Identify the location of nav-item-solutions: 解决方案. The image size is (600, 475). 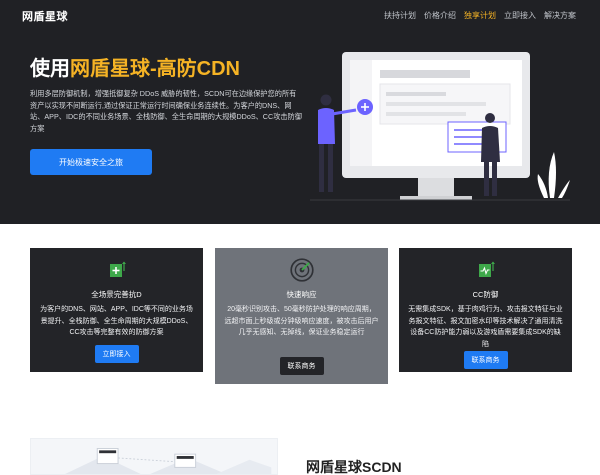
(560, 15).